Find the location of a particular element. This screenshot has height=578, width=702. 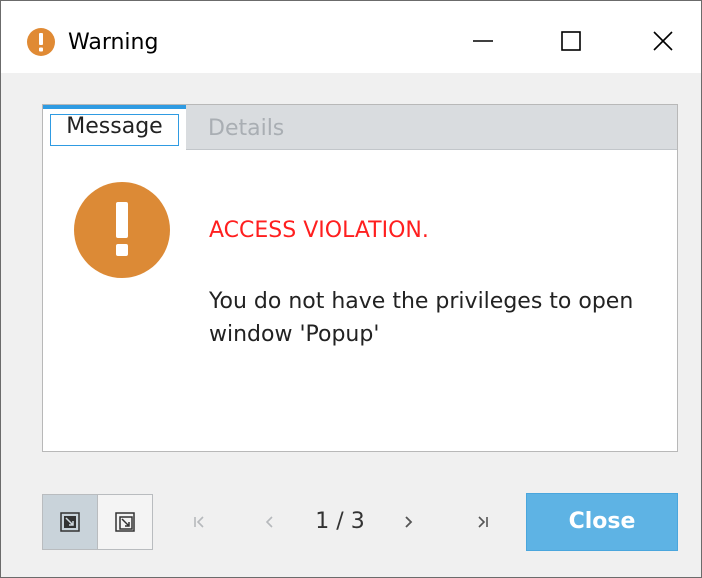

first-page-icon is located at coordinates (199, 522).